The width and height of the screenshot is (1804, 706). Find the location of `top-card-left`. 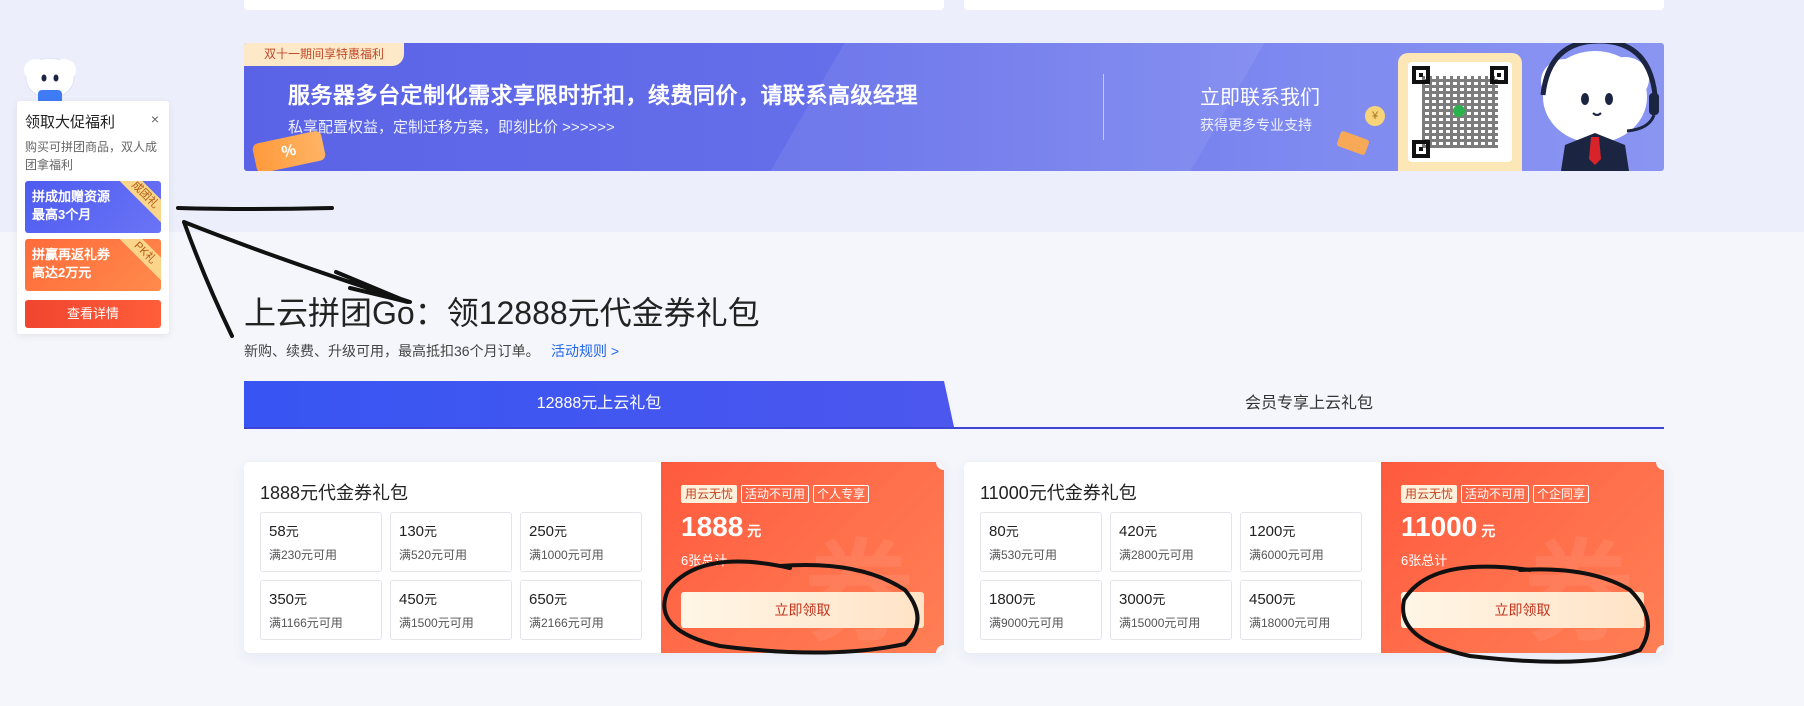

top-card-left is located at coordinates (594, 5).